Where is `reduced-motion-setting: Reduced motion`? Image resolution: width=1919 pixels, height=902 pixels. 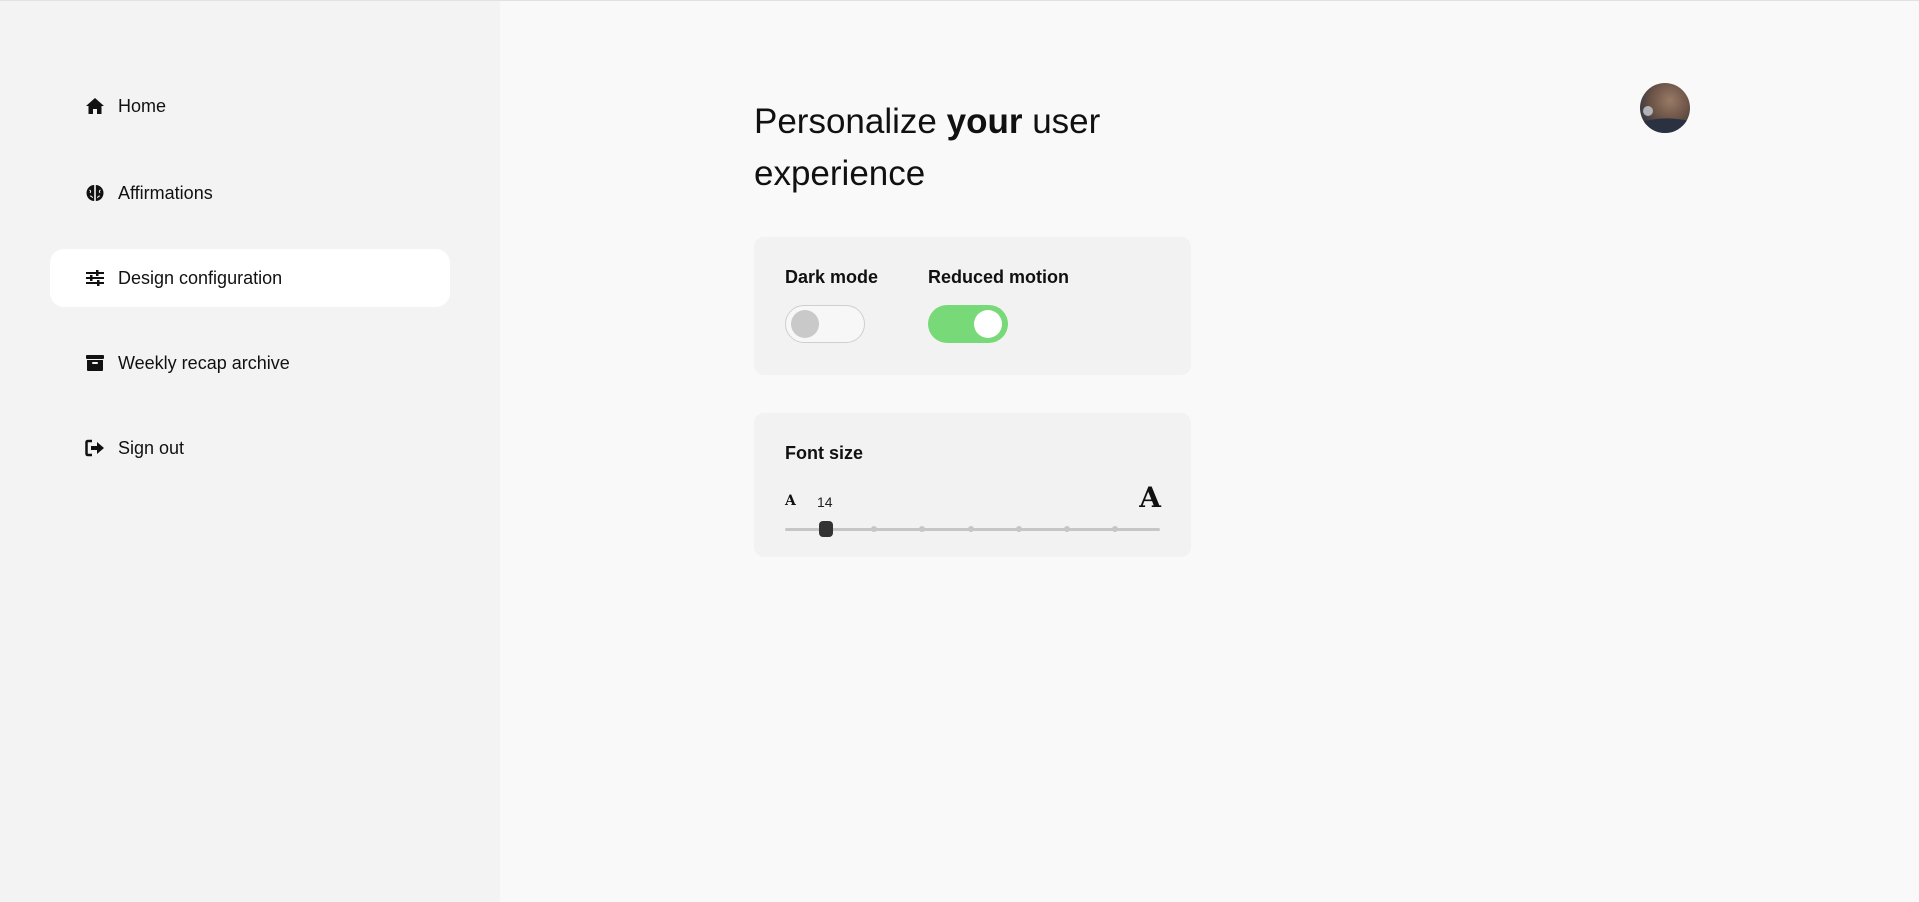 reduced-motion-setting: Reduced motion is located at coordinates (999, 305).